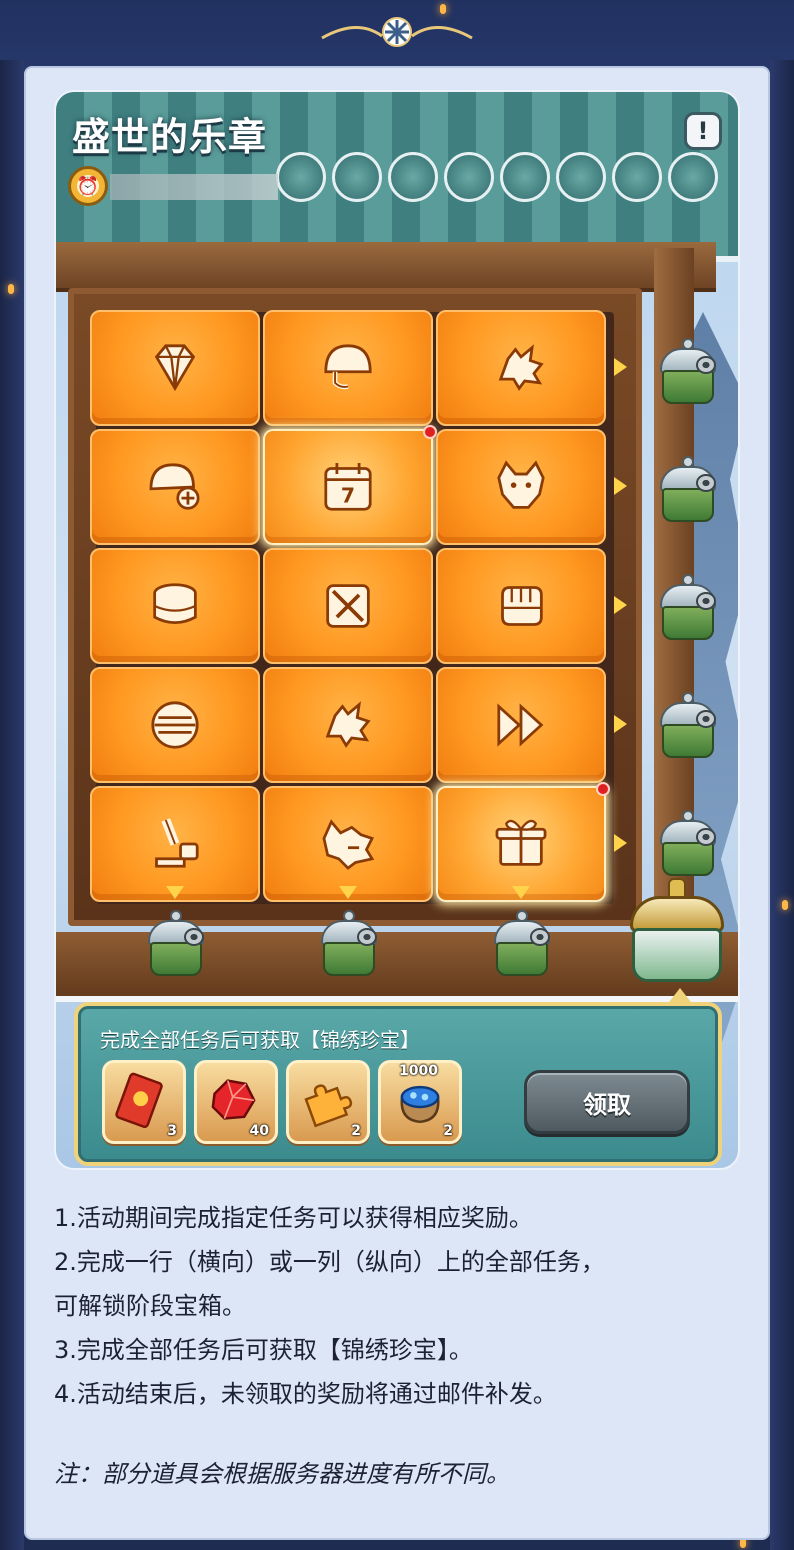 Image resolution: width=794 pixels, height=1550 pixels. Describe the element at coordinates (260, 1040) in the screenshot. I see `final-reward-text: 完成全部任务后可获取【锦绣珍宝】` at that location.